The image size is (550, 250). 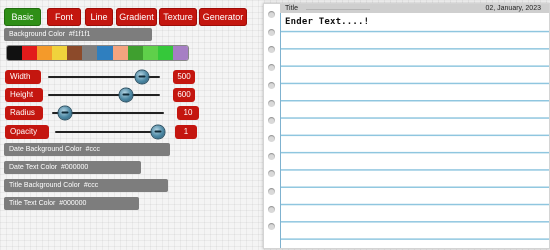 What do you see at coordinates (280, 126) in the screenshot?
I see `margin-line` at bounding box center [280, 126].